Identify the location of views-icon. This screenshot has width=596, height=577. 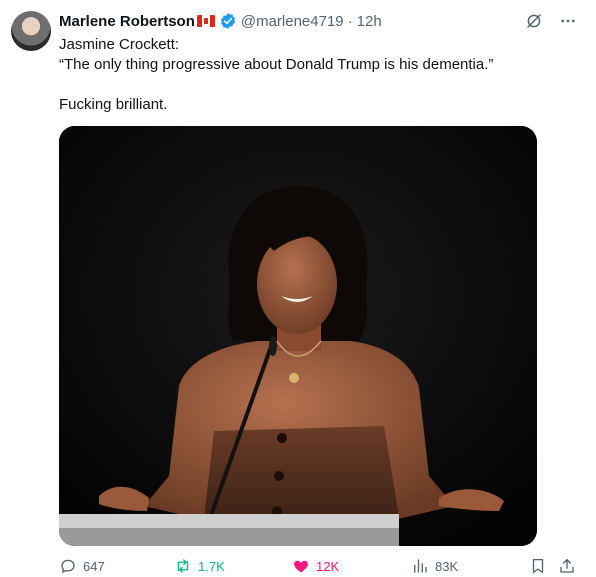
(420, 566).